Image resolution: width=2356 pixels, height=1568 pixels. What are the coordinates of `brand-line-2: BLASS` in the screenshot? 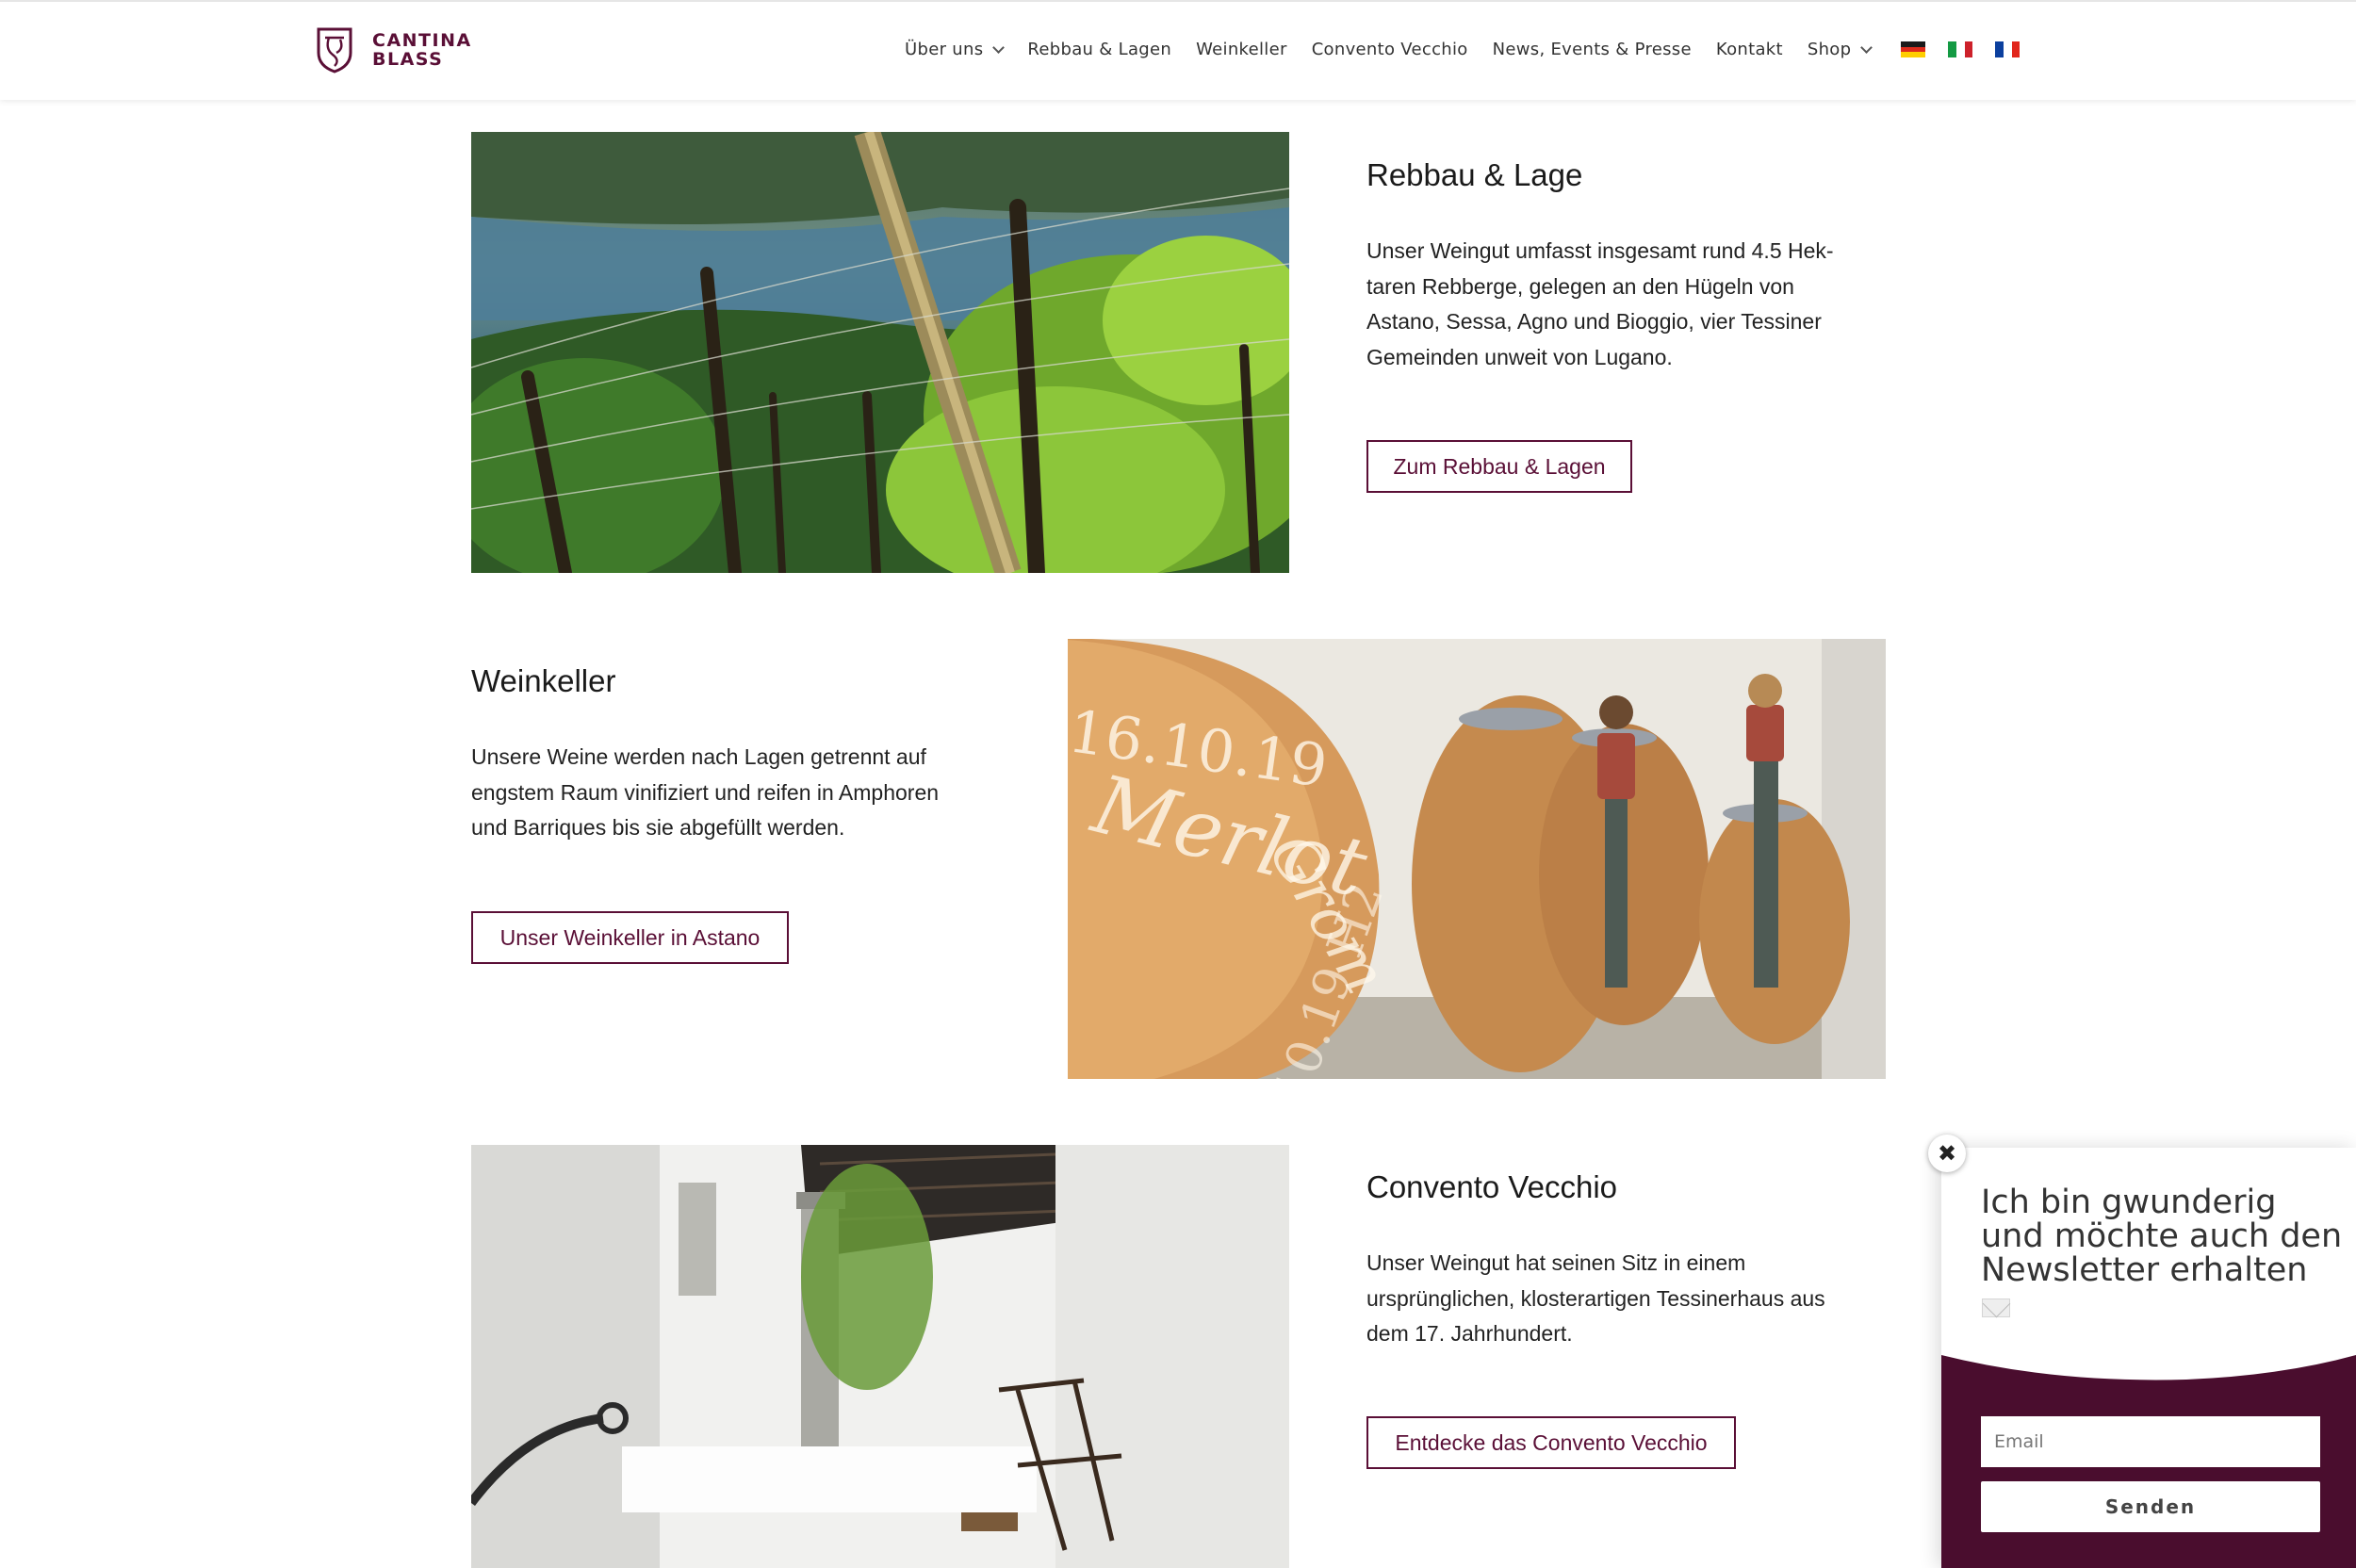 It's located at (408, 59).